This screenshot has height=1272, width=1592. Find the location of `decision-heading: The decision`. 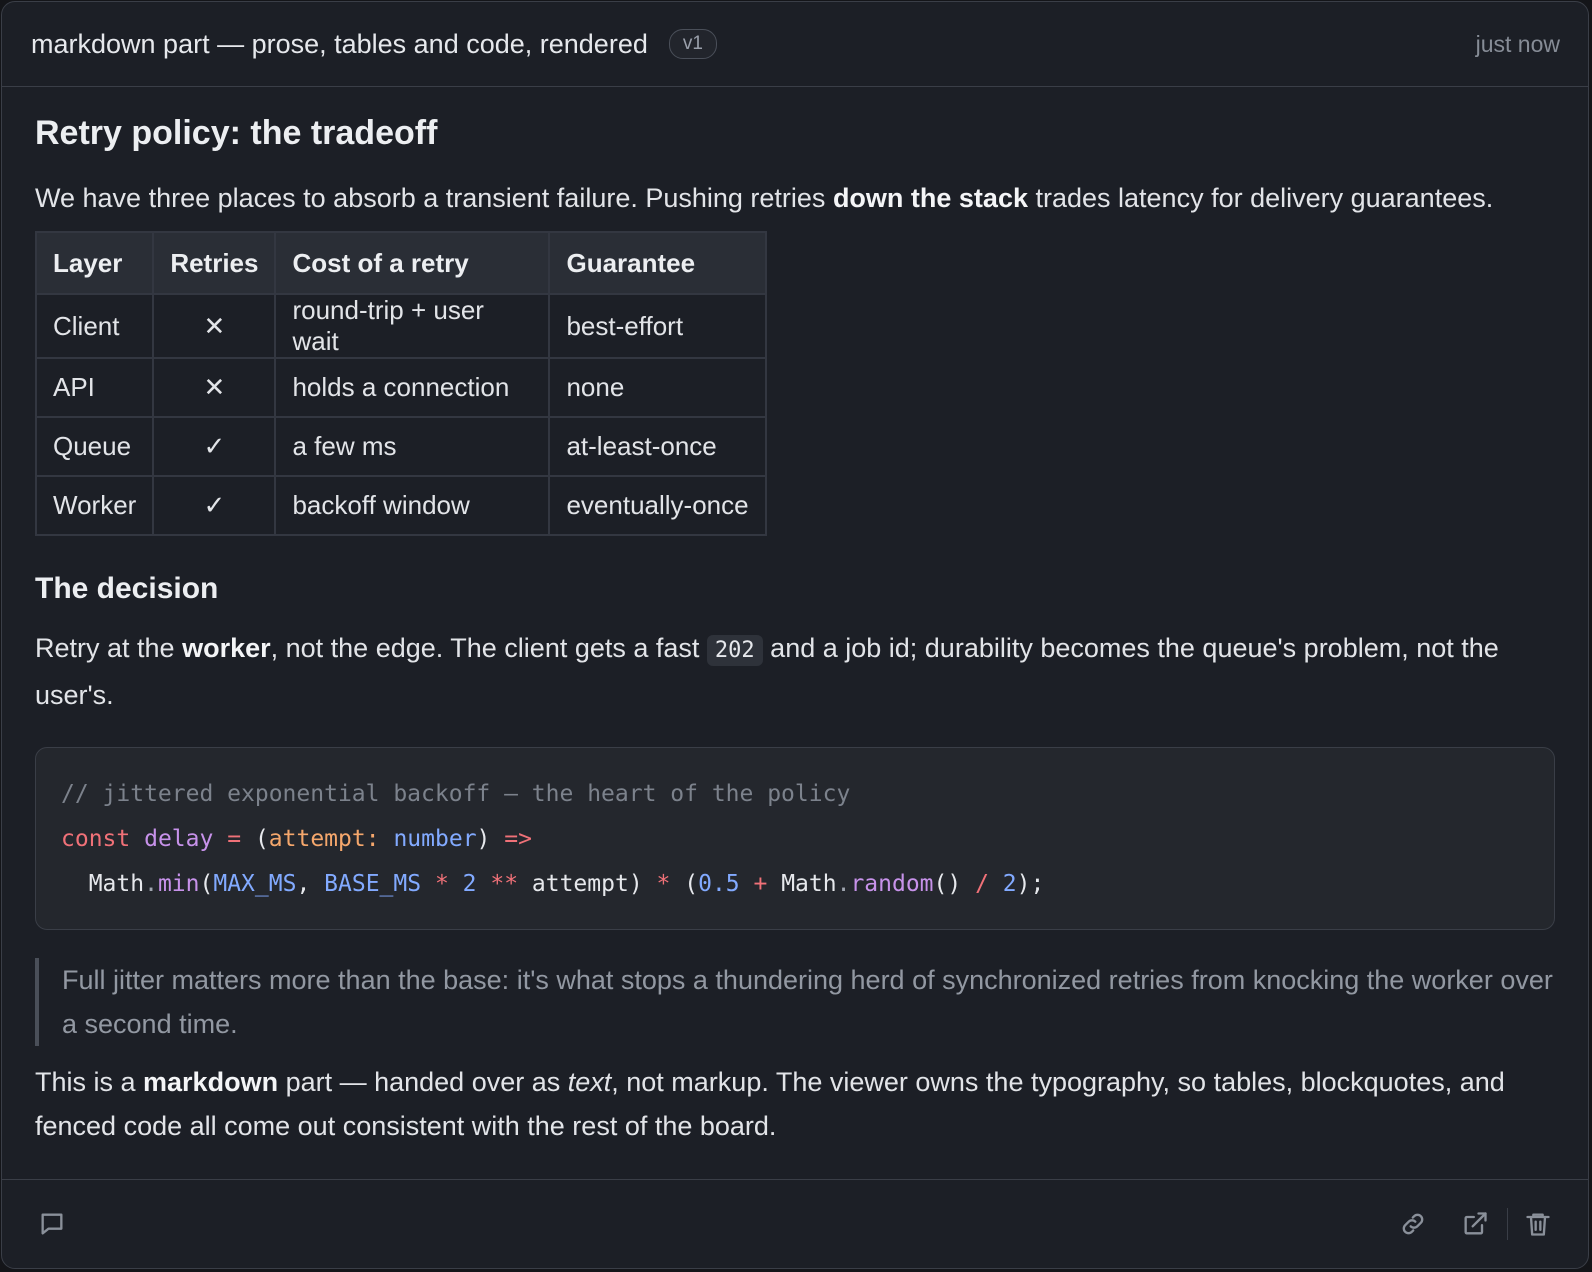

decision-heading: The decision is located at coordinates (127, 588).